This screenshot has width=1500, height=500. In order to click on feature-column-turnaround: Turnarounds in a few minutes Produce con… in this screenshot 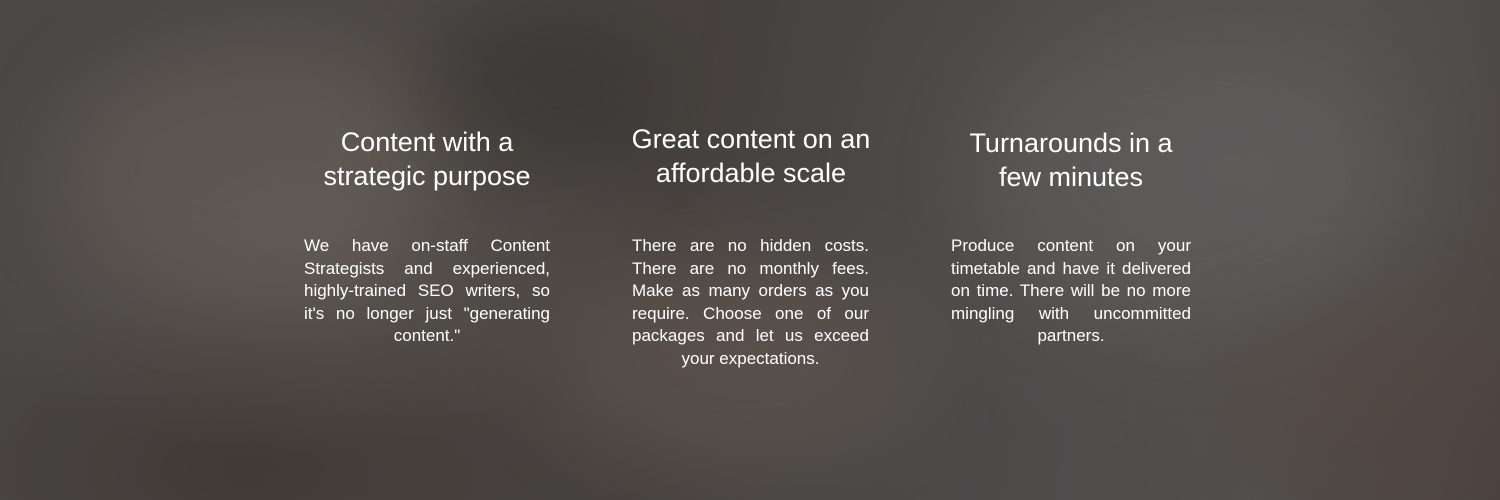, I will do `click(1071, 232)`.